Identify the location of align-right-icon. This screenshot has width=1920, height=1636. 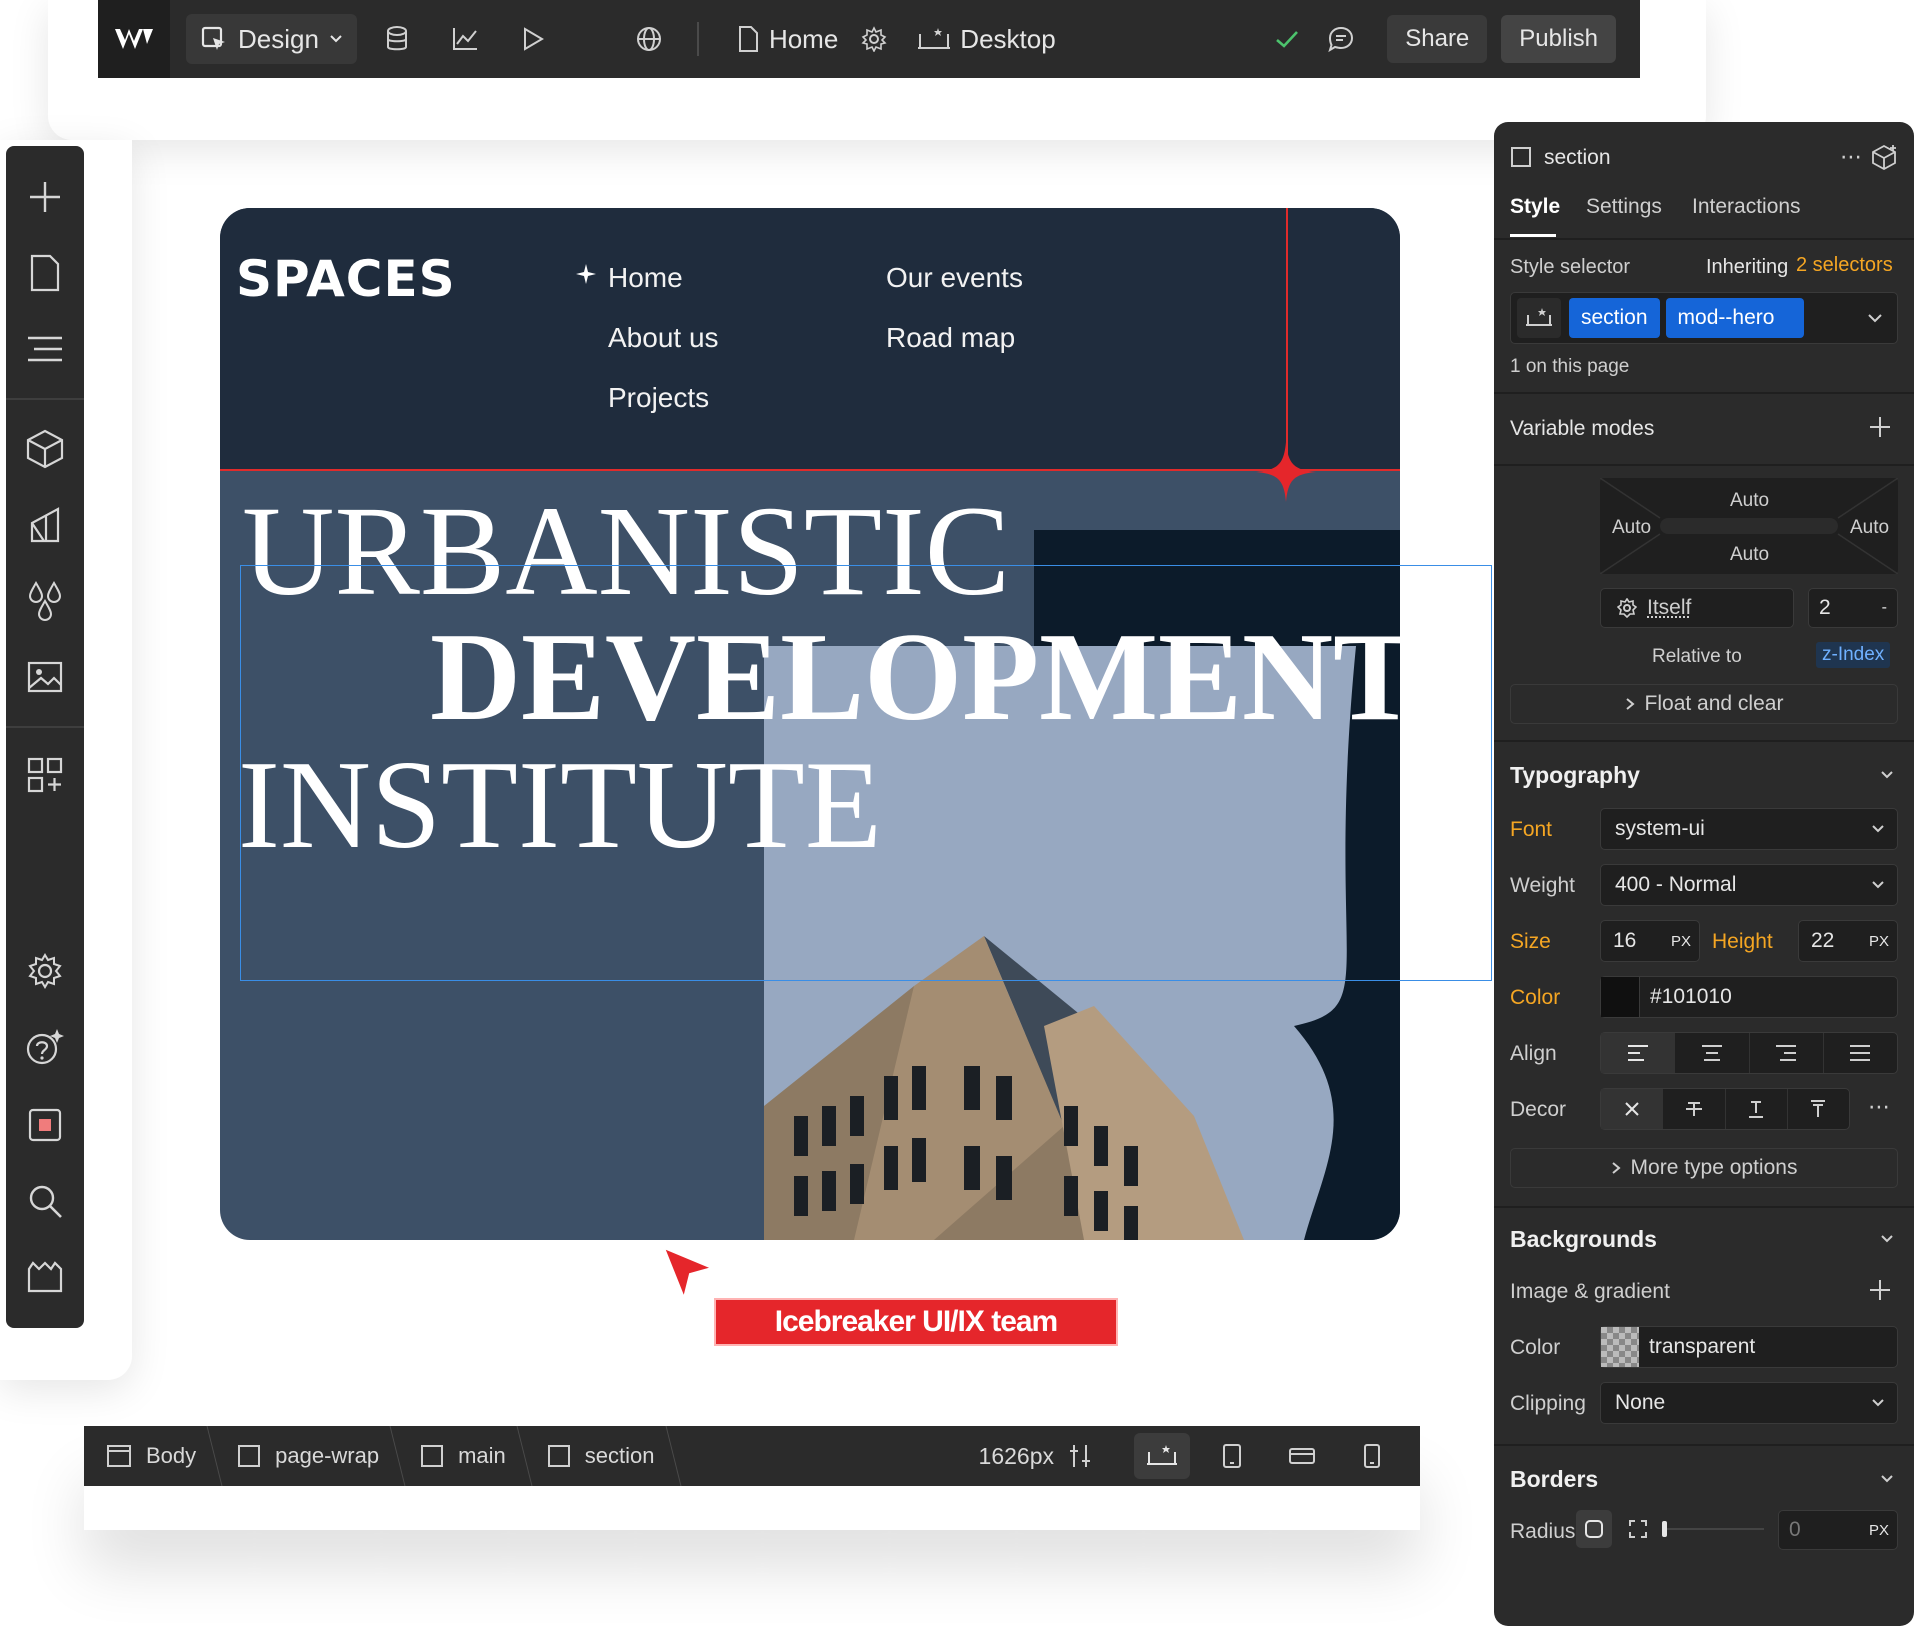
(1787, 1053).